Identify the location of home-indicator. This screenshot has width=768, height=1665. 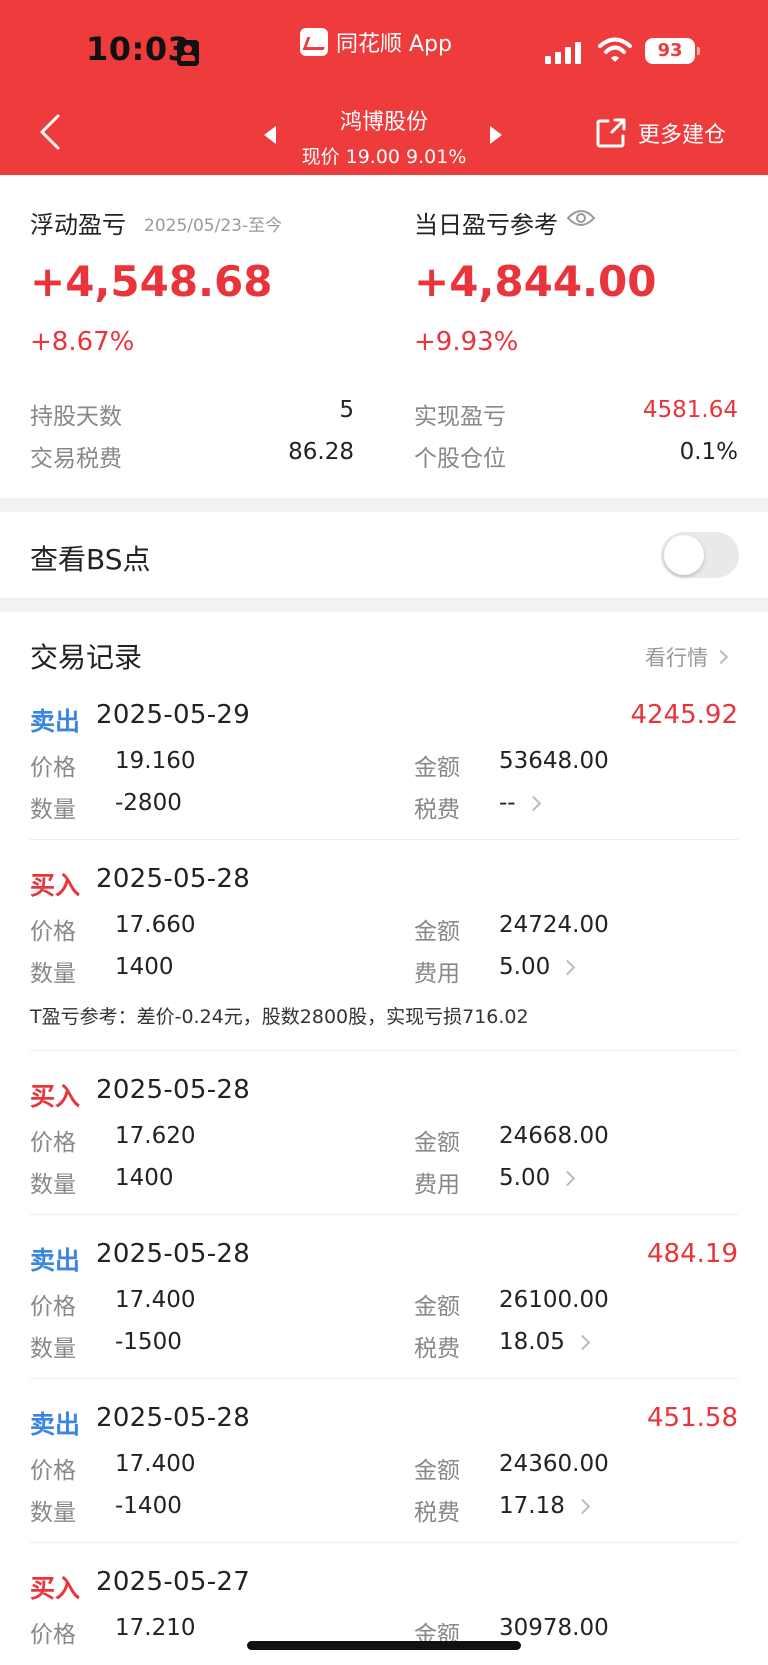
(384, 1645).